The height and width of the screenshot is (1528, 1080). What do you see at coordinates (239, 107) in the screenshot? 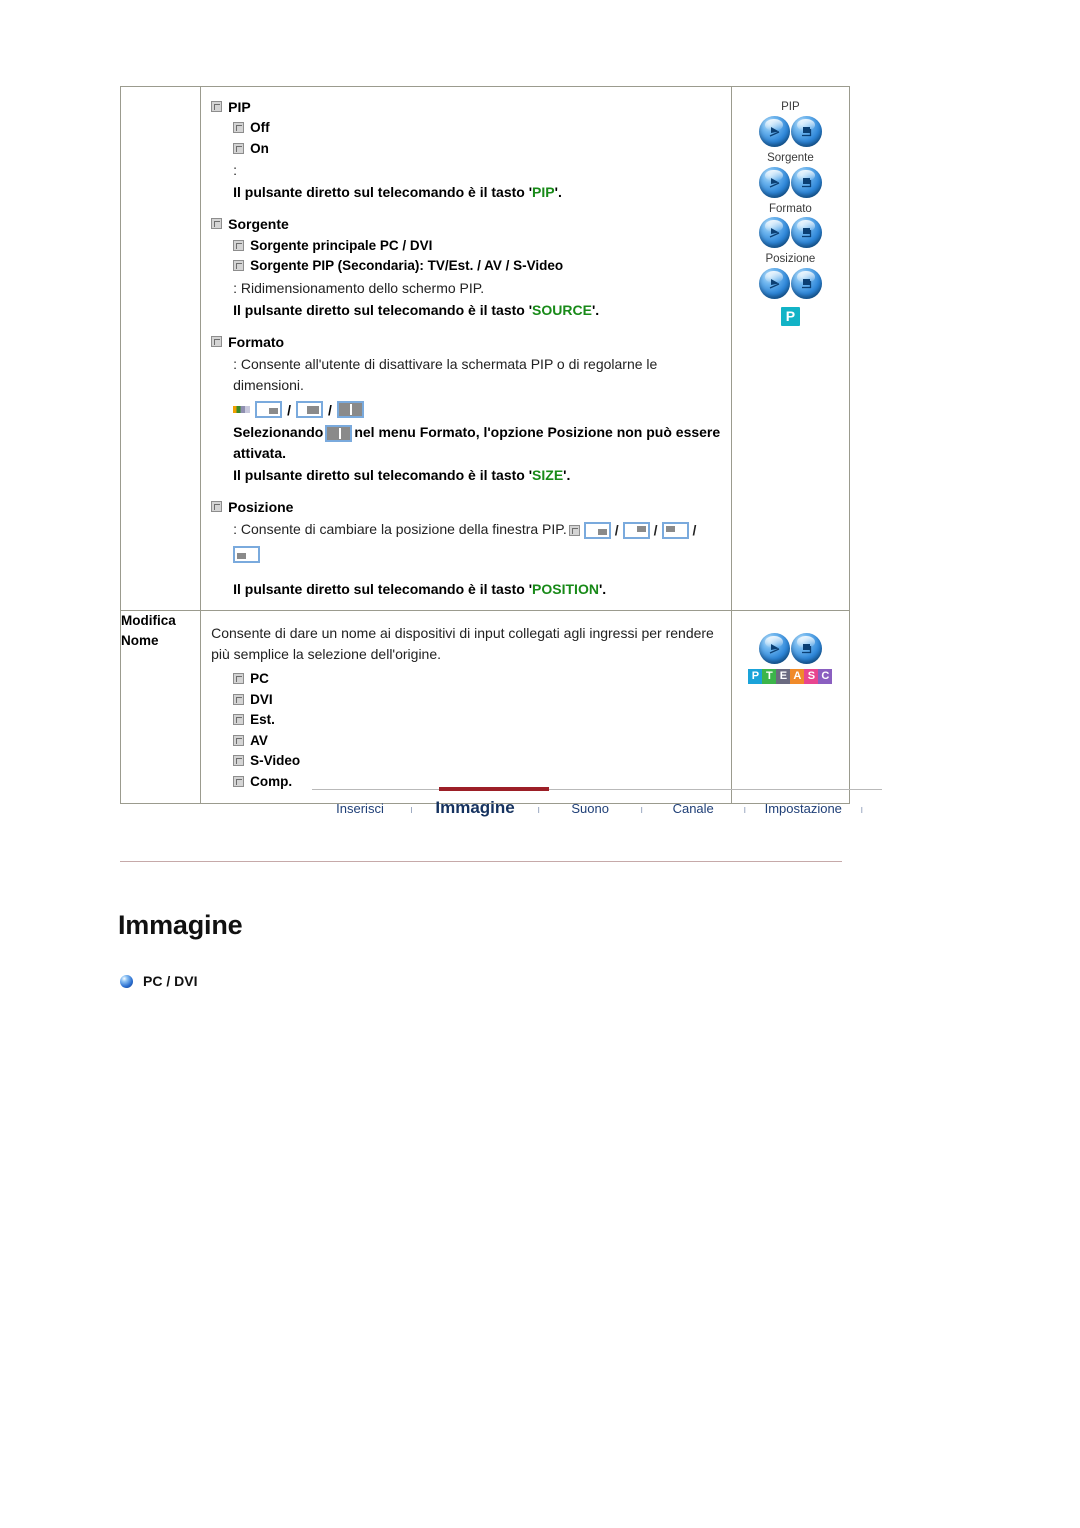
I see `bullet-label: PIP` at bounding box center [239, 107].